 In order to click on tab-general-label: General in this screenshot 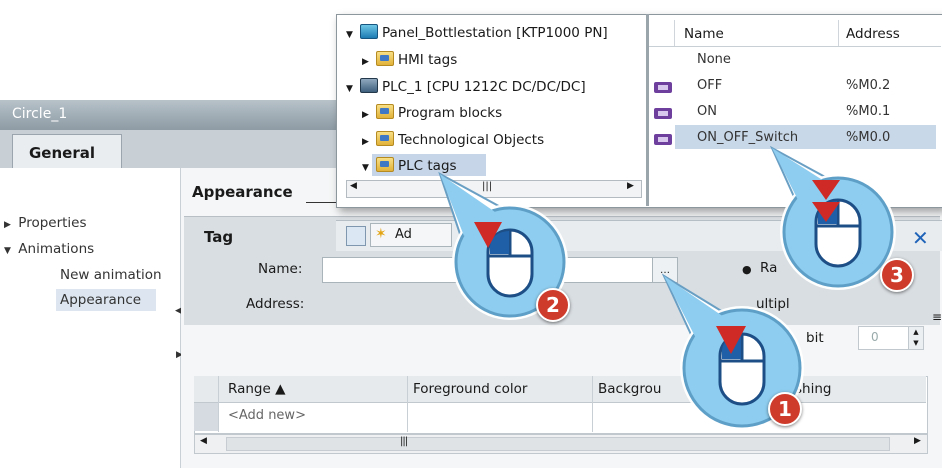, I will do `click(62, 153)`.